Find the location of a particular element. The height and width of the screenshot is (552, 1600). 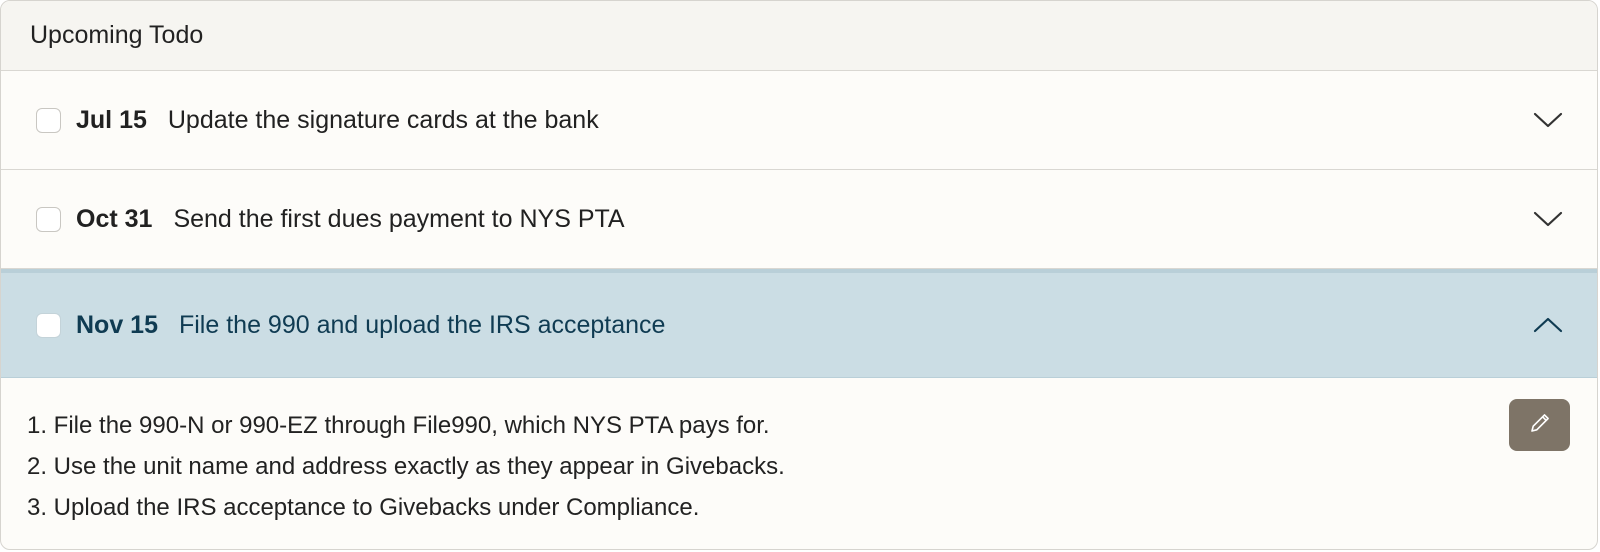

todo-date: Jul 15 is located at coordinates (111, 119).